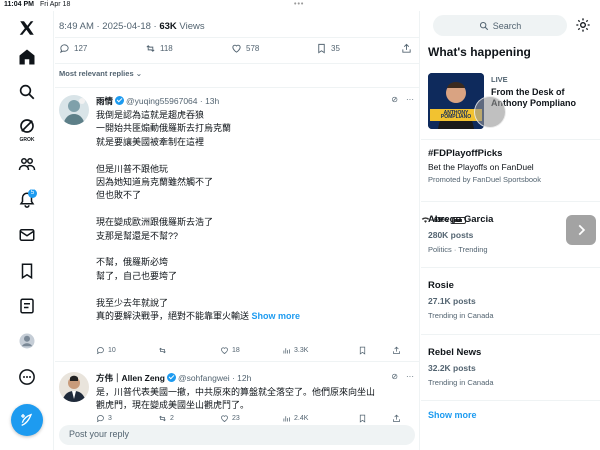 Image resolution: width=600 pixels, height=450 pixels. Describe the element at coordinates (164, 128) in the screenshot. I see `reply-line: 一開始共匪煽動俄羅斯去打烏克蘭` at that location.